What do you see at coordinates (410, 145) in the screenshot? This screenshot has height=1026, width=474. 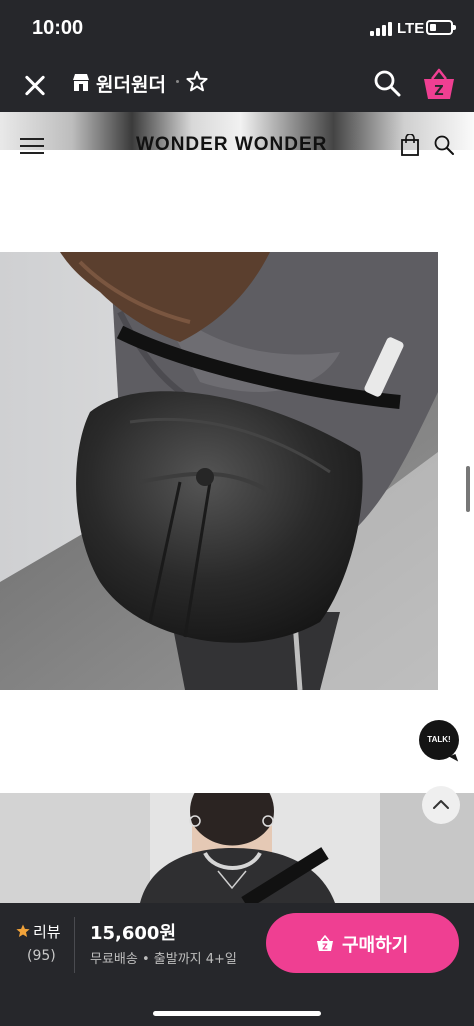 I see `shopping-bag-icon` at bounding box center [410, 145].